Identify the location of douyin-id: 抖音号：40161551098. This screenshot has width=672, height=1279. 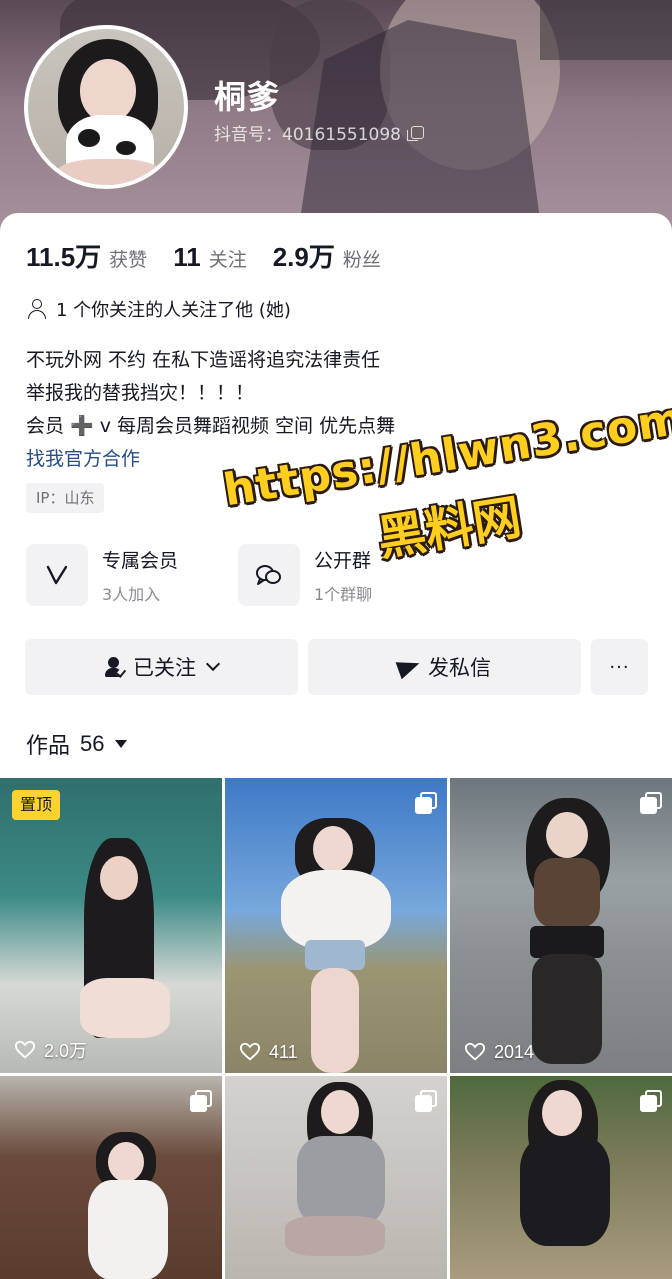
(319, 132).